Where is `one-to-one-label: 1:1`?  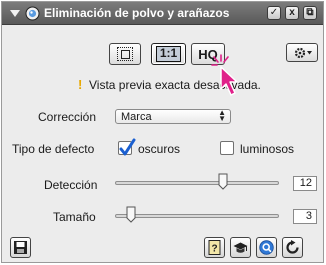 one-to-one-label: 1:1 is located at coordinates (168, 54).